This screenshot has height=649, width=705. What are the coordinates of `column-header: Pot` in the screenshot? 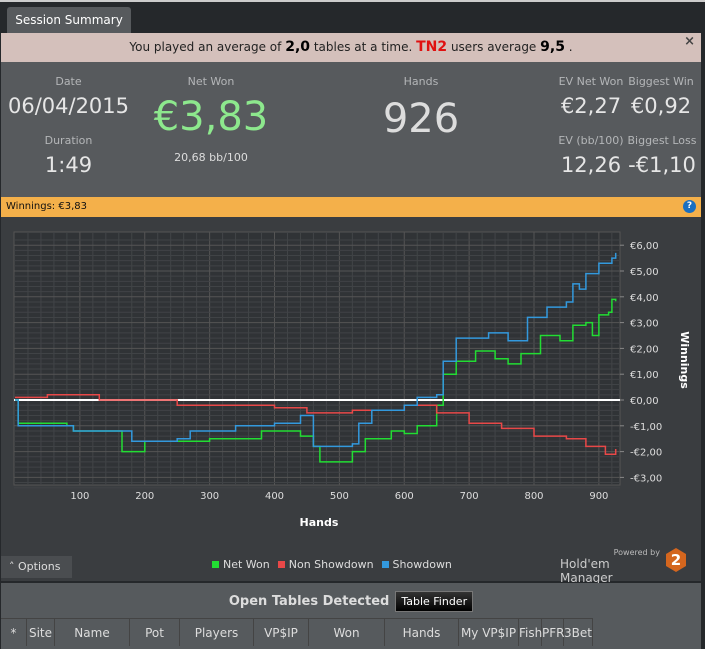 It's located at (155, 632).